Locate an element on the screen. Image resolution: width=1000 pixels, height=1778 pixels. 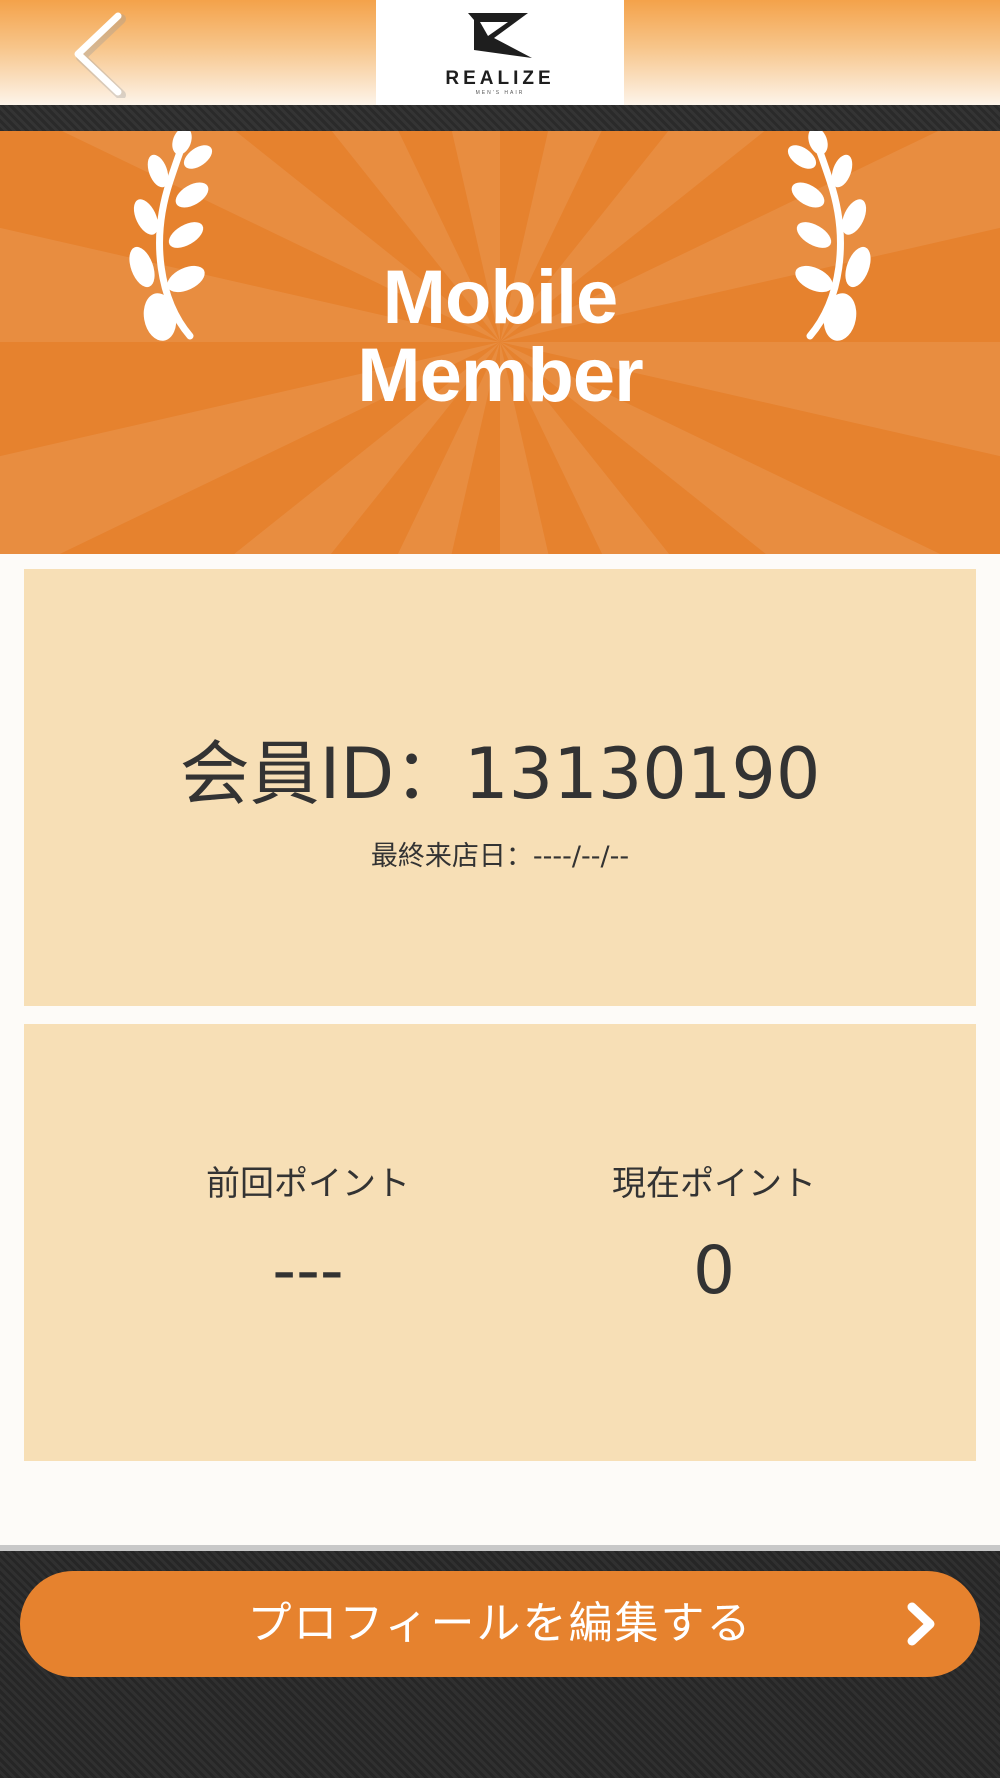
chevron-right-icon is located at coordinates (921, 1624).